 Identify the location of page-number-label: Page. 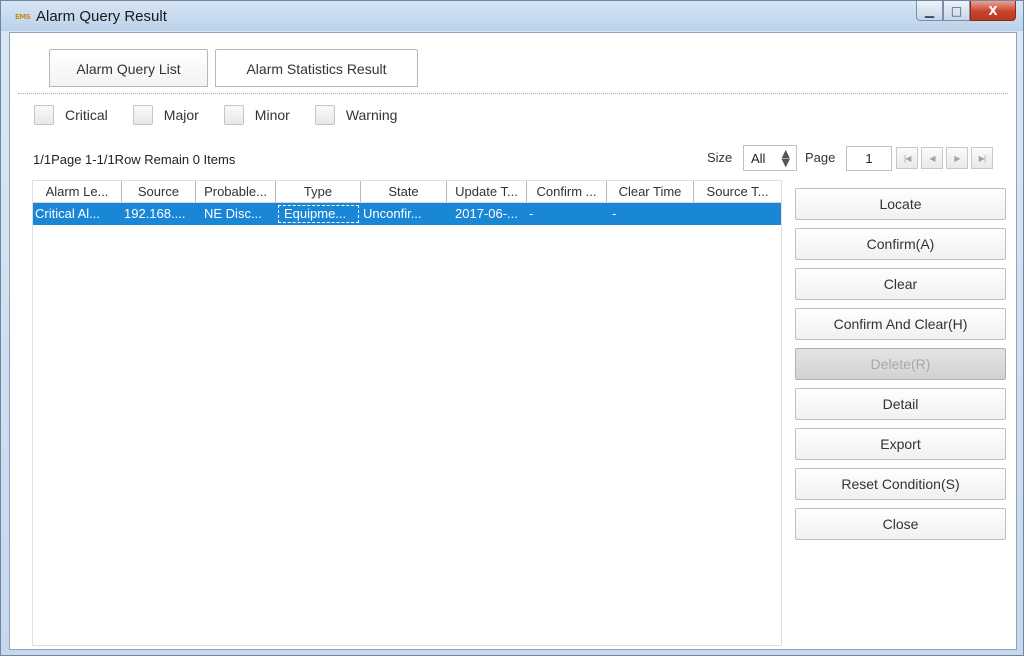
(820, 157).